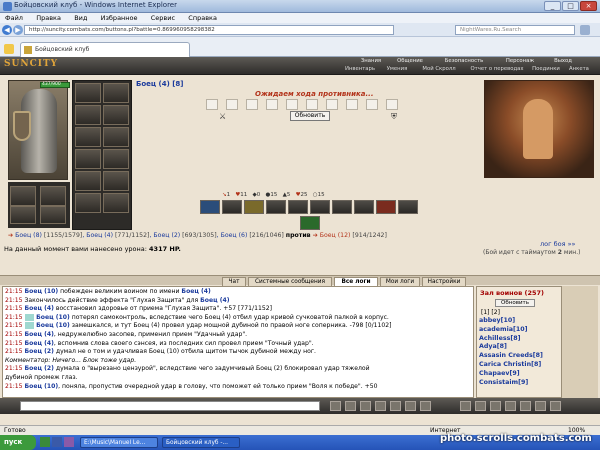 This screenshot has width=600, height=450. What do you see at coordinates (570, 6) in the screenshot?
I see `maximize-button: □` at bounding box center [570, 6].